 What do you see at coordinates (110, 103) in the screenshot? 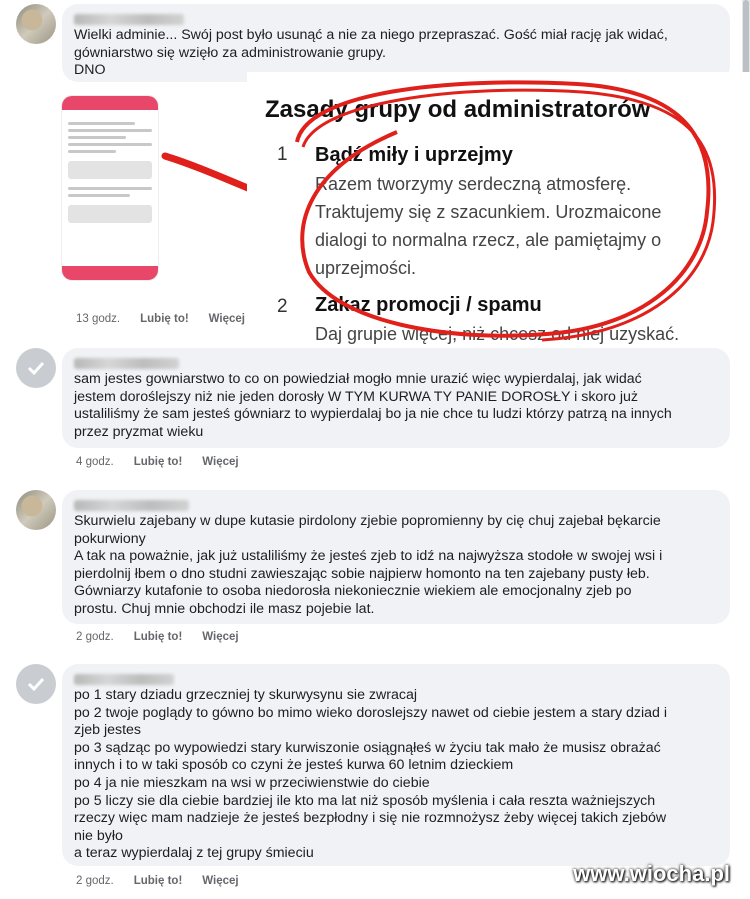
I see `thumb-header` at bounding box center [110, 103].